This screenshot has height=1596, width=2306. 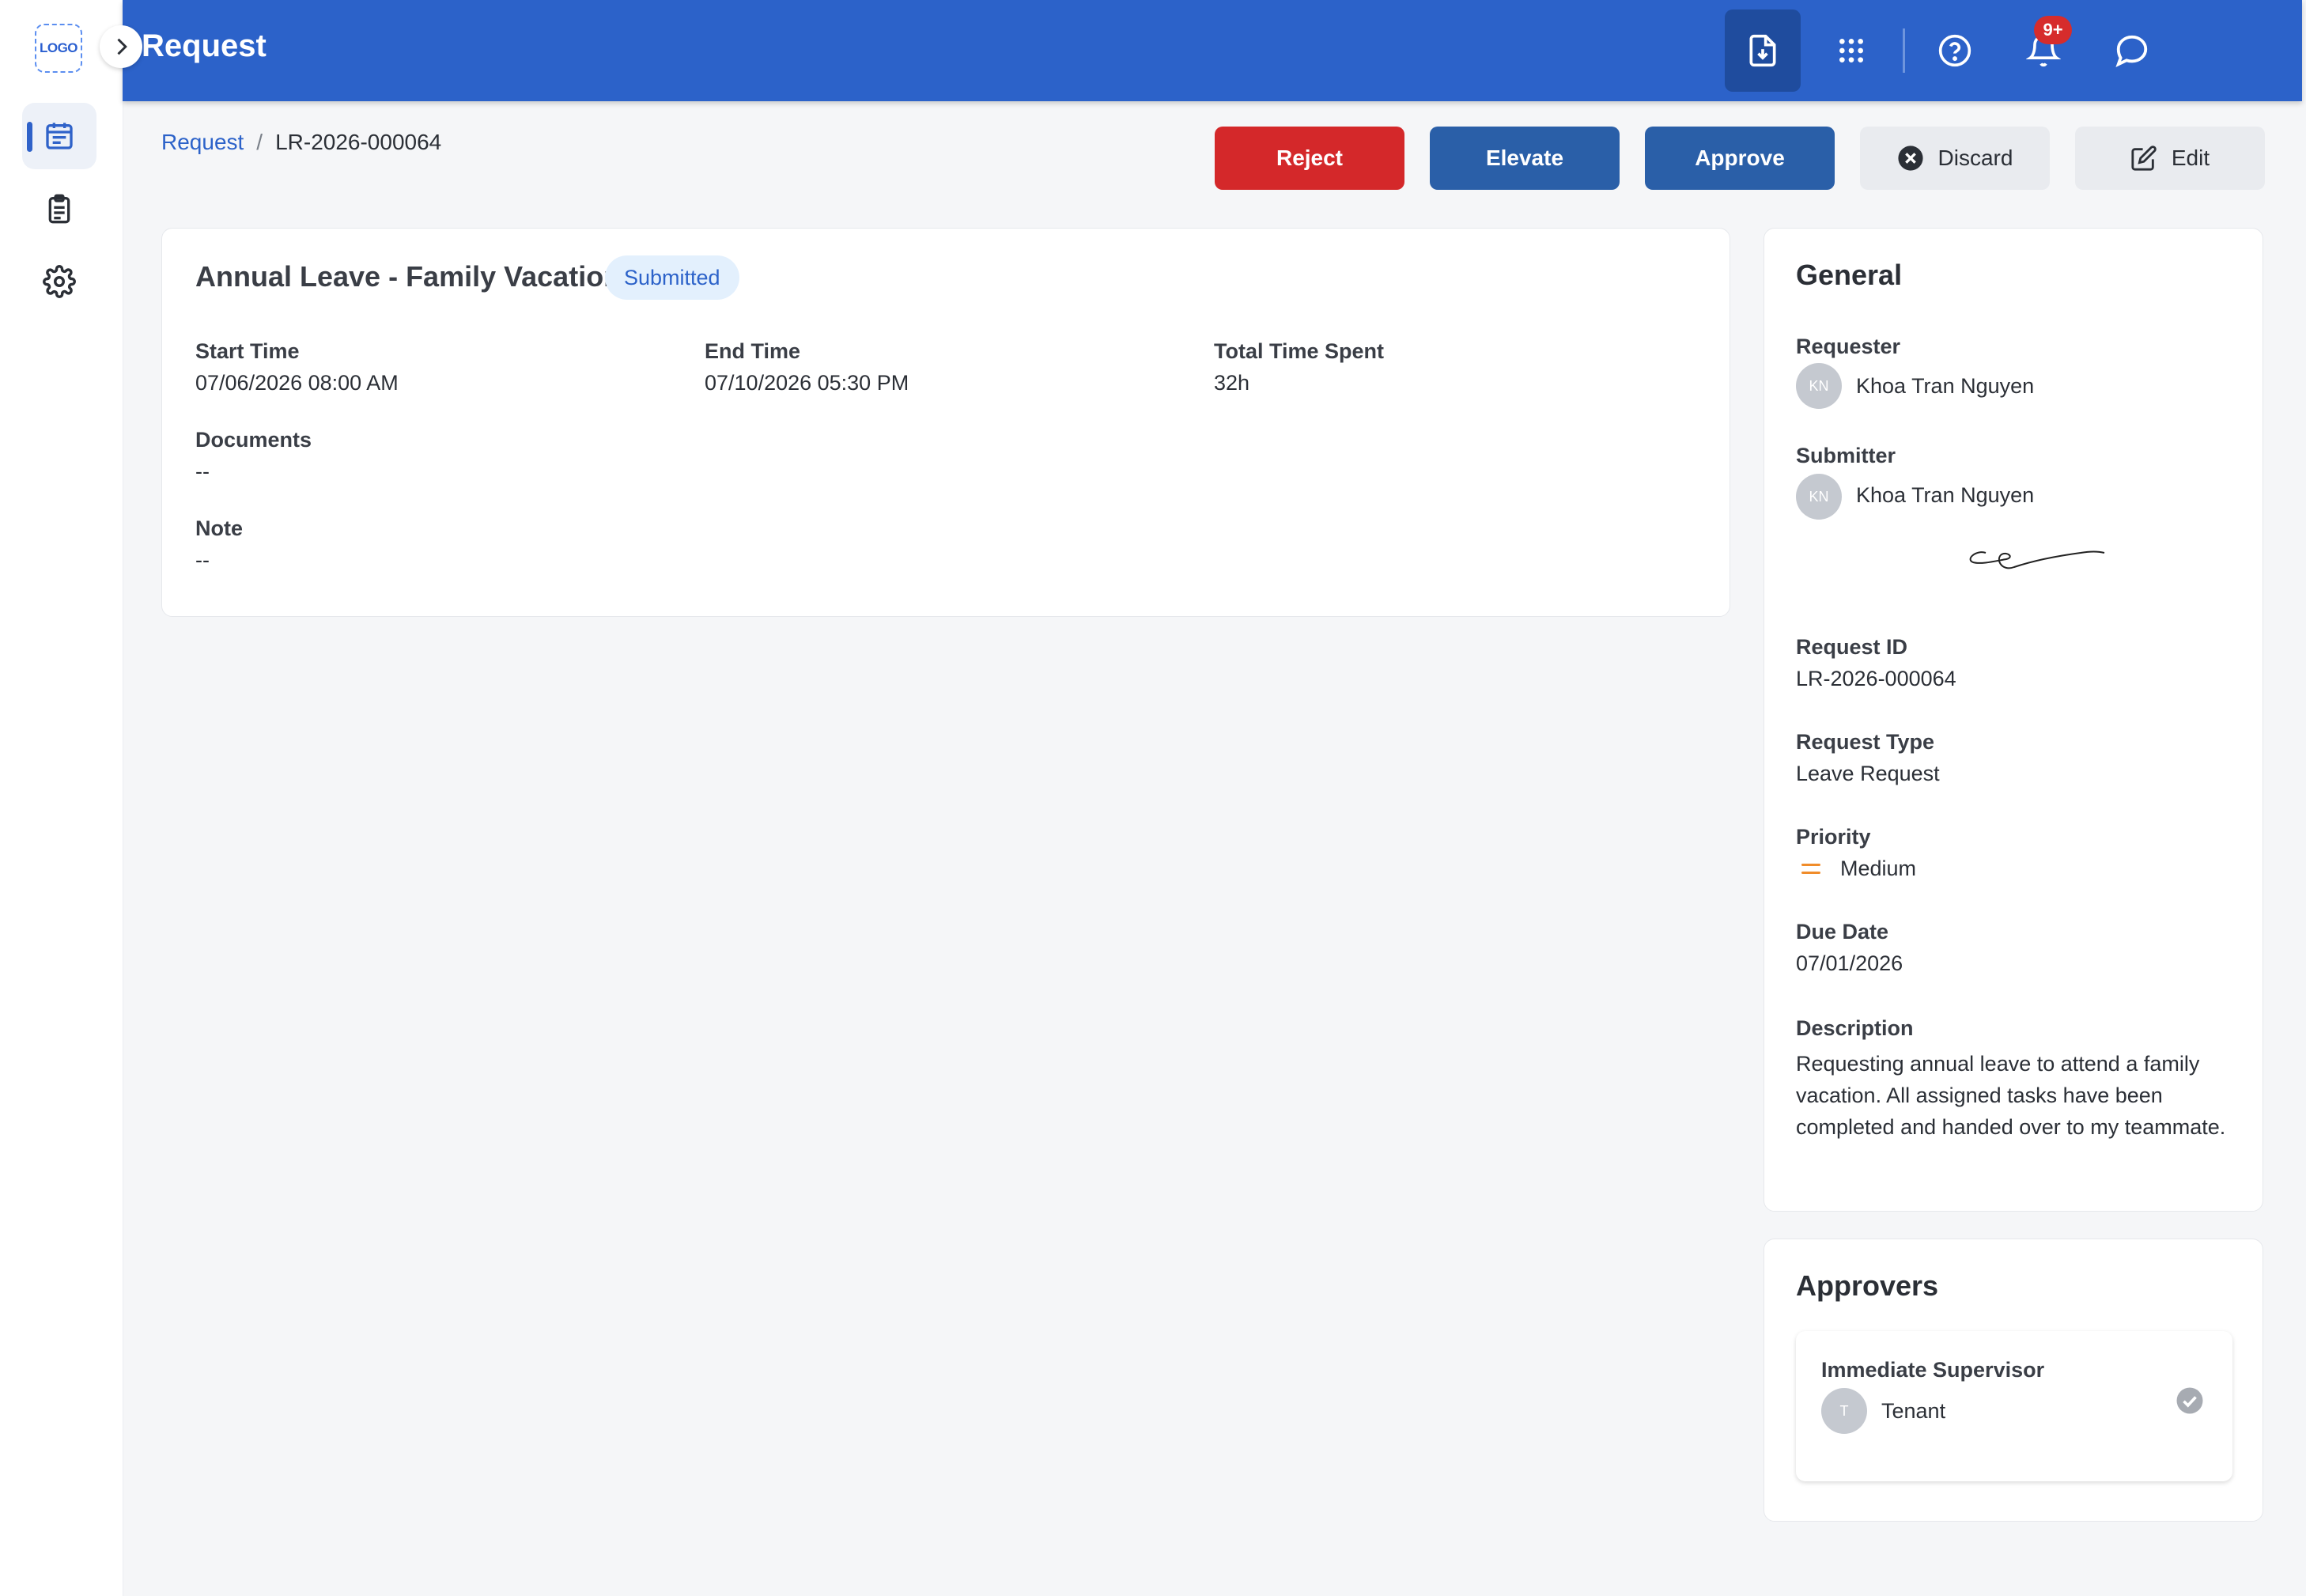 I want to click on start-time-value: 07/06/2026 08:00 AM, so click(x=297, y=383).